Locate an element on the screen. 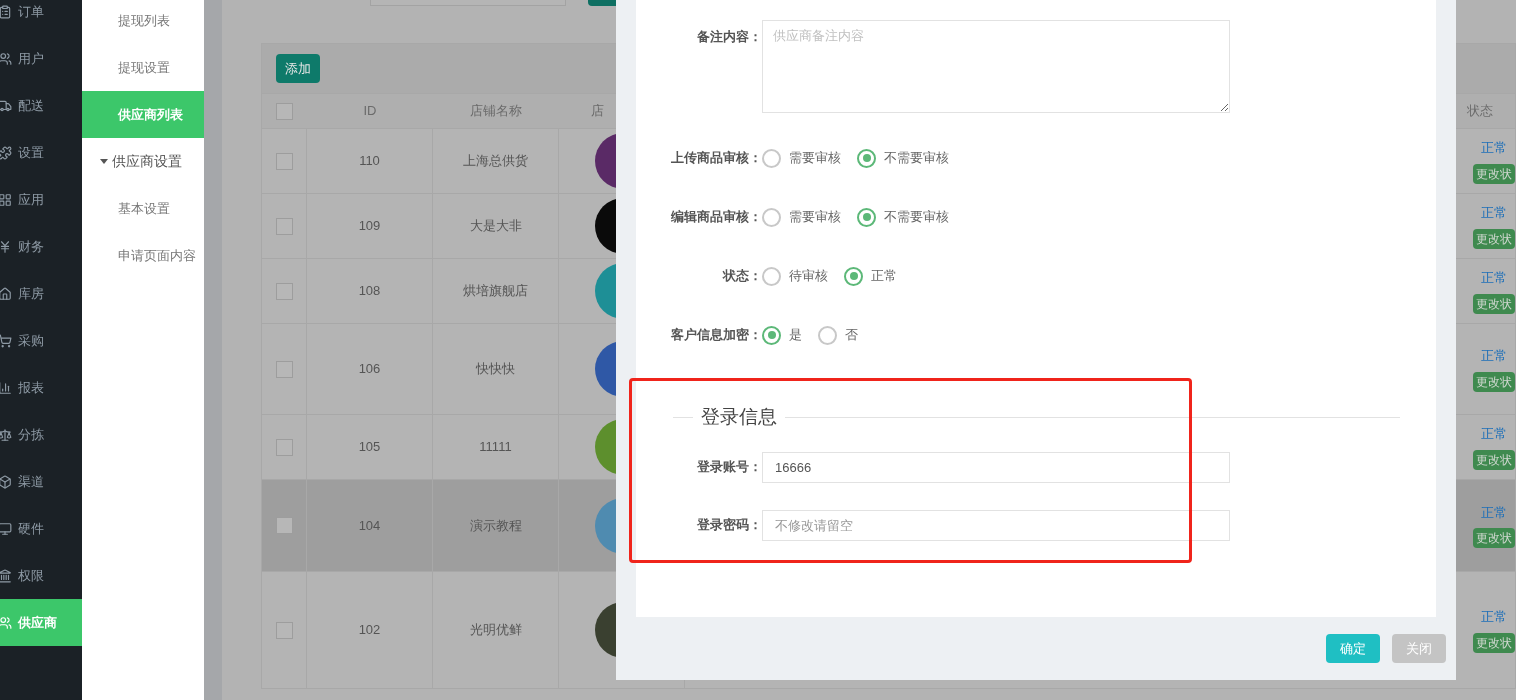 This screenshot has height=700, width=1516. table-cell-text: 110 is located at coordinates (369, 161).